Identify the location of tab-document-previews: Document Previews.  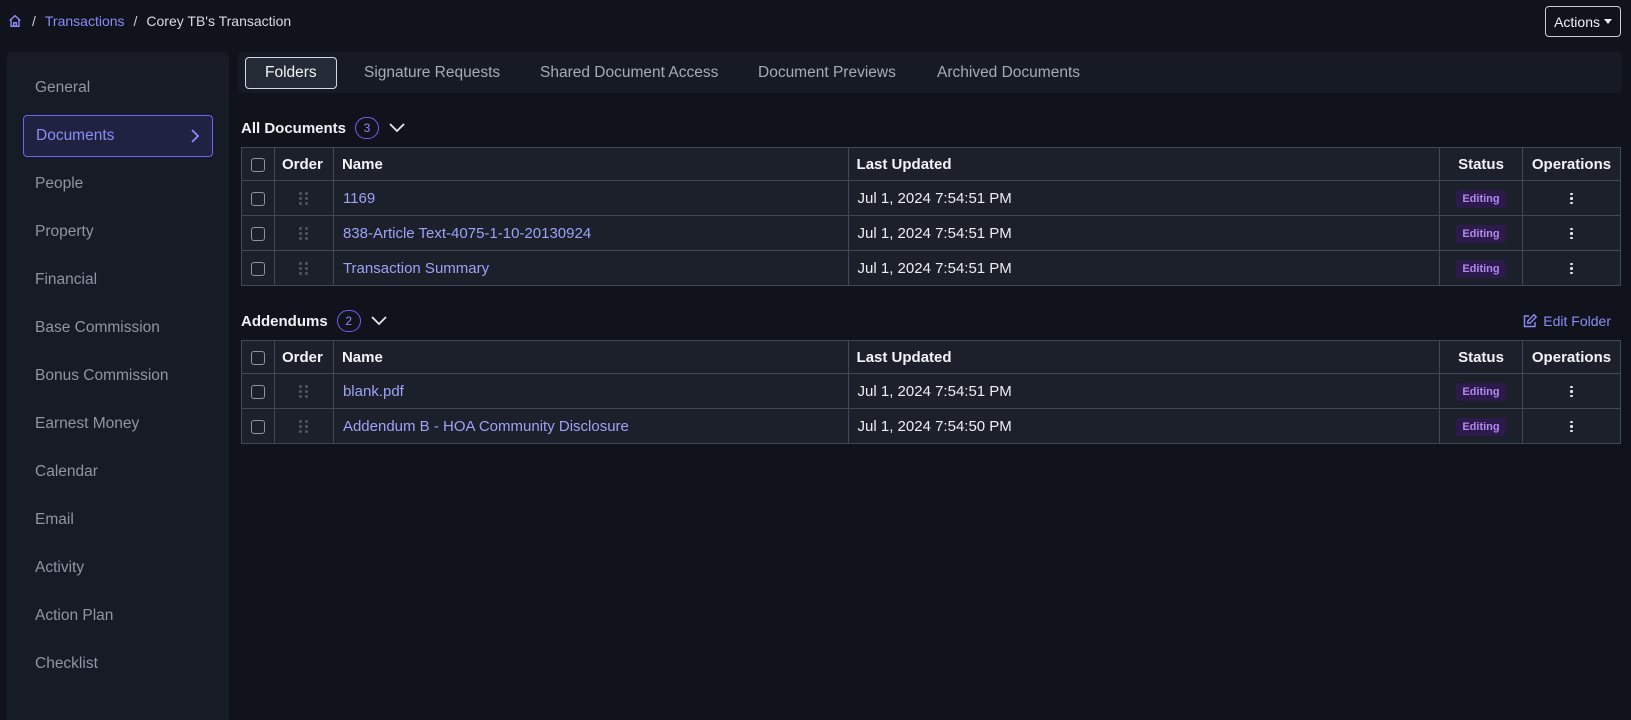
(827, 73).